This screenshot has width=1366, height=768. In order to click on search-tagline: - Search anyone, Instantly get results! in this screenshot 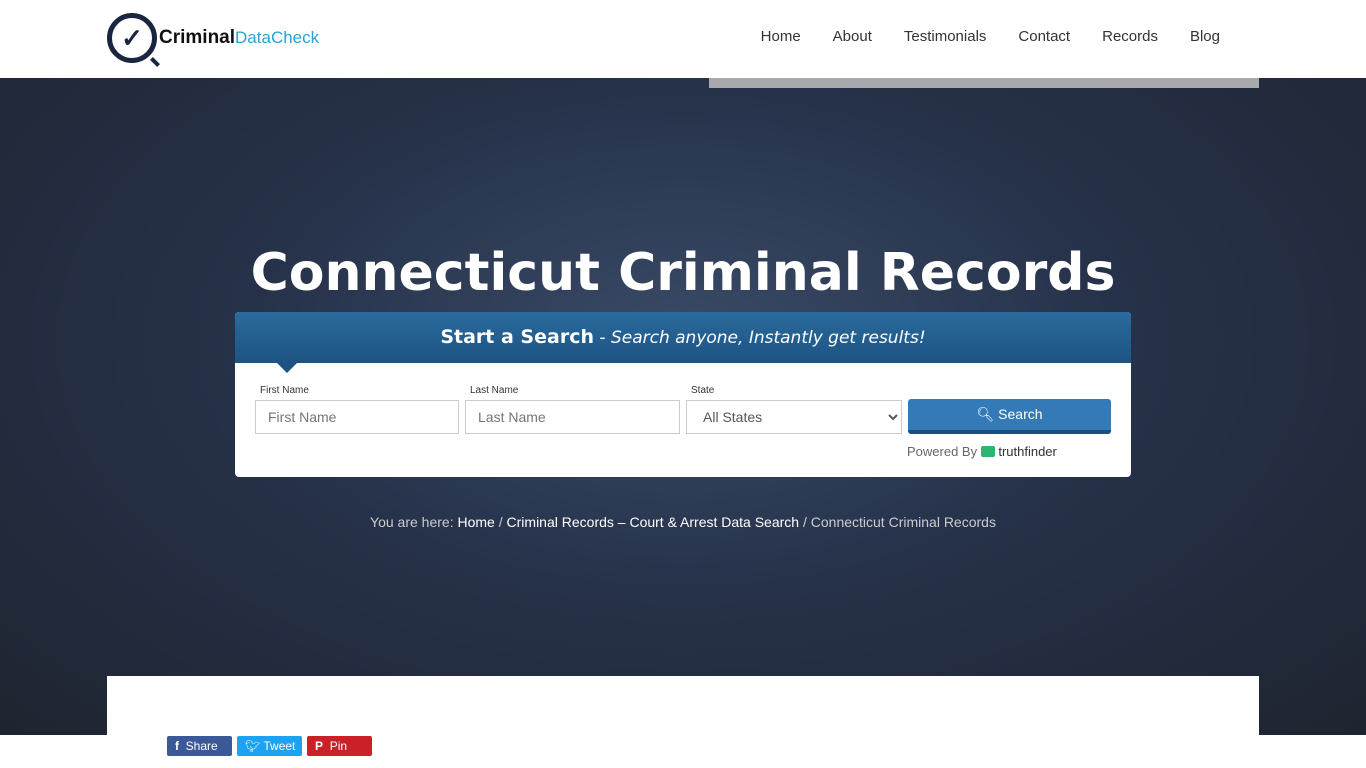, I will do `click(760, 338)`.